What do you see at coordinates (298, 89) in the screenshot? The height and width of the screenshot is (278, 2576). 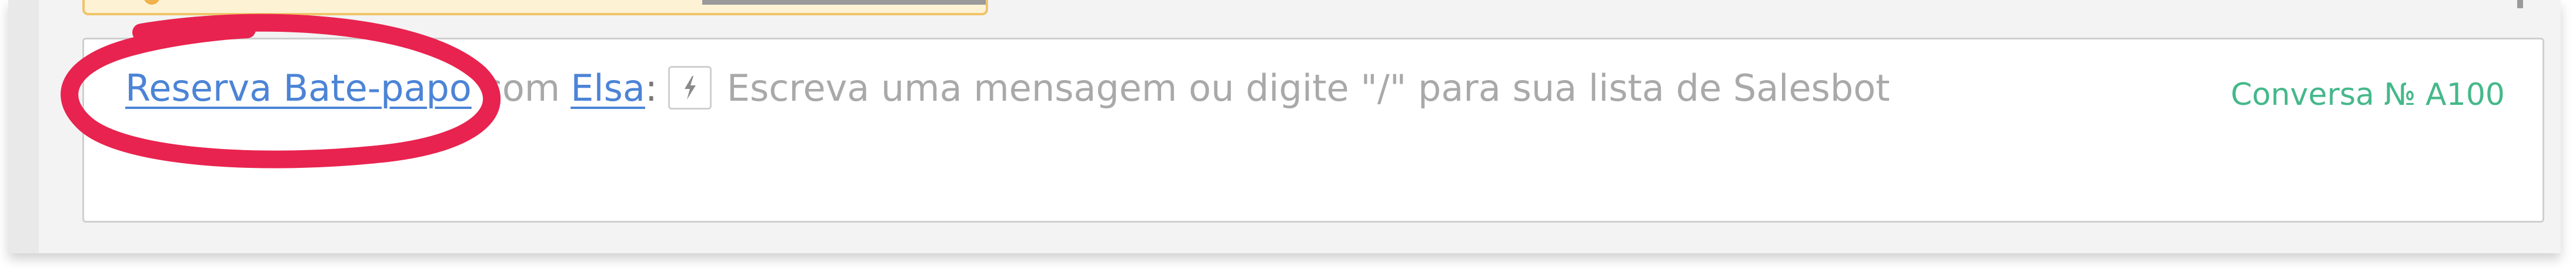 I see `channel-link: Reserva Bate-papo` at bounding box center [298, 89].